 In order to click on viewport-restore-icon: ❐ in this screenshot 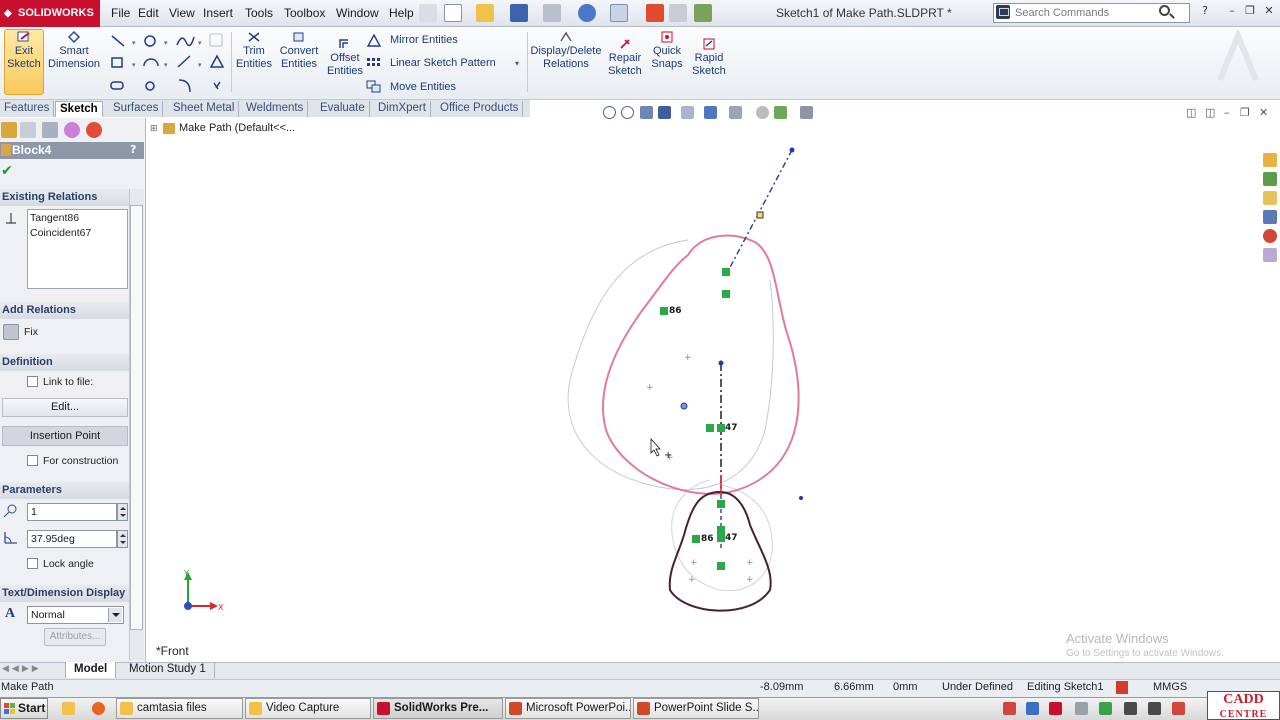, I will do `click(1245, 112)`.